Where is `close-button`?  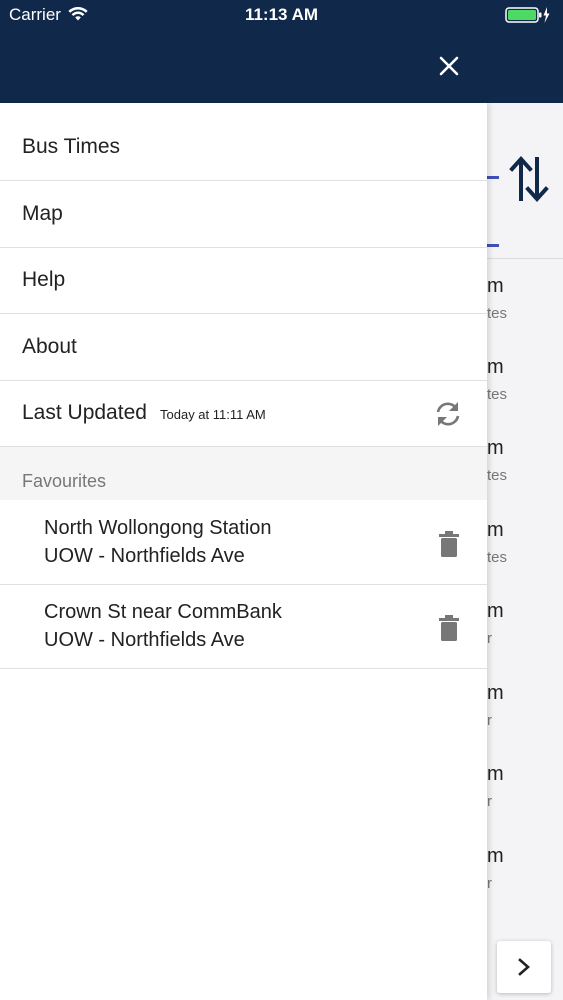 close-button is located at coordinates (449, 66).